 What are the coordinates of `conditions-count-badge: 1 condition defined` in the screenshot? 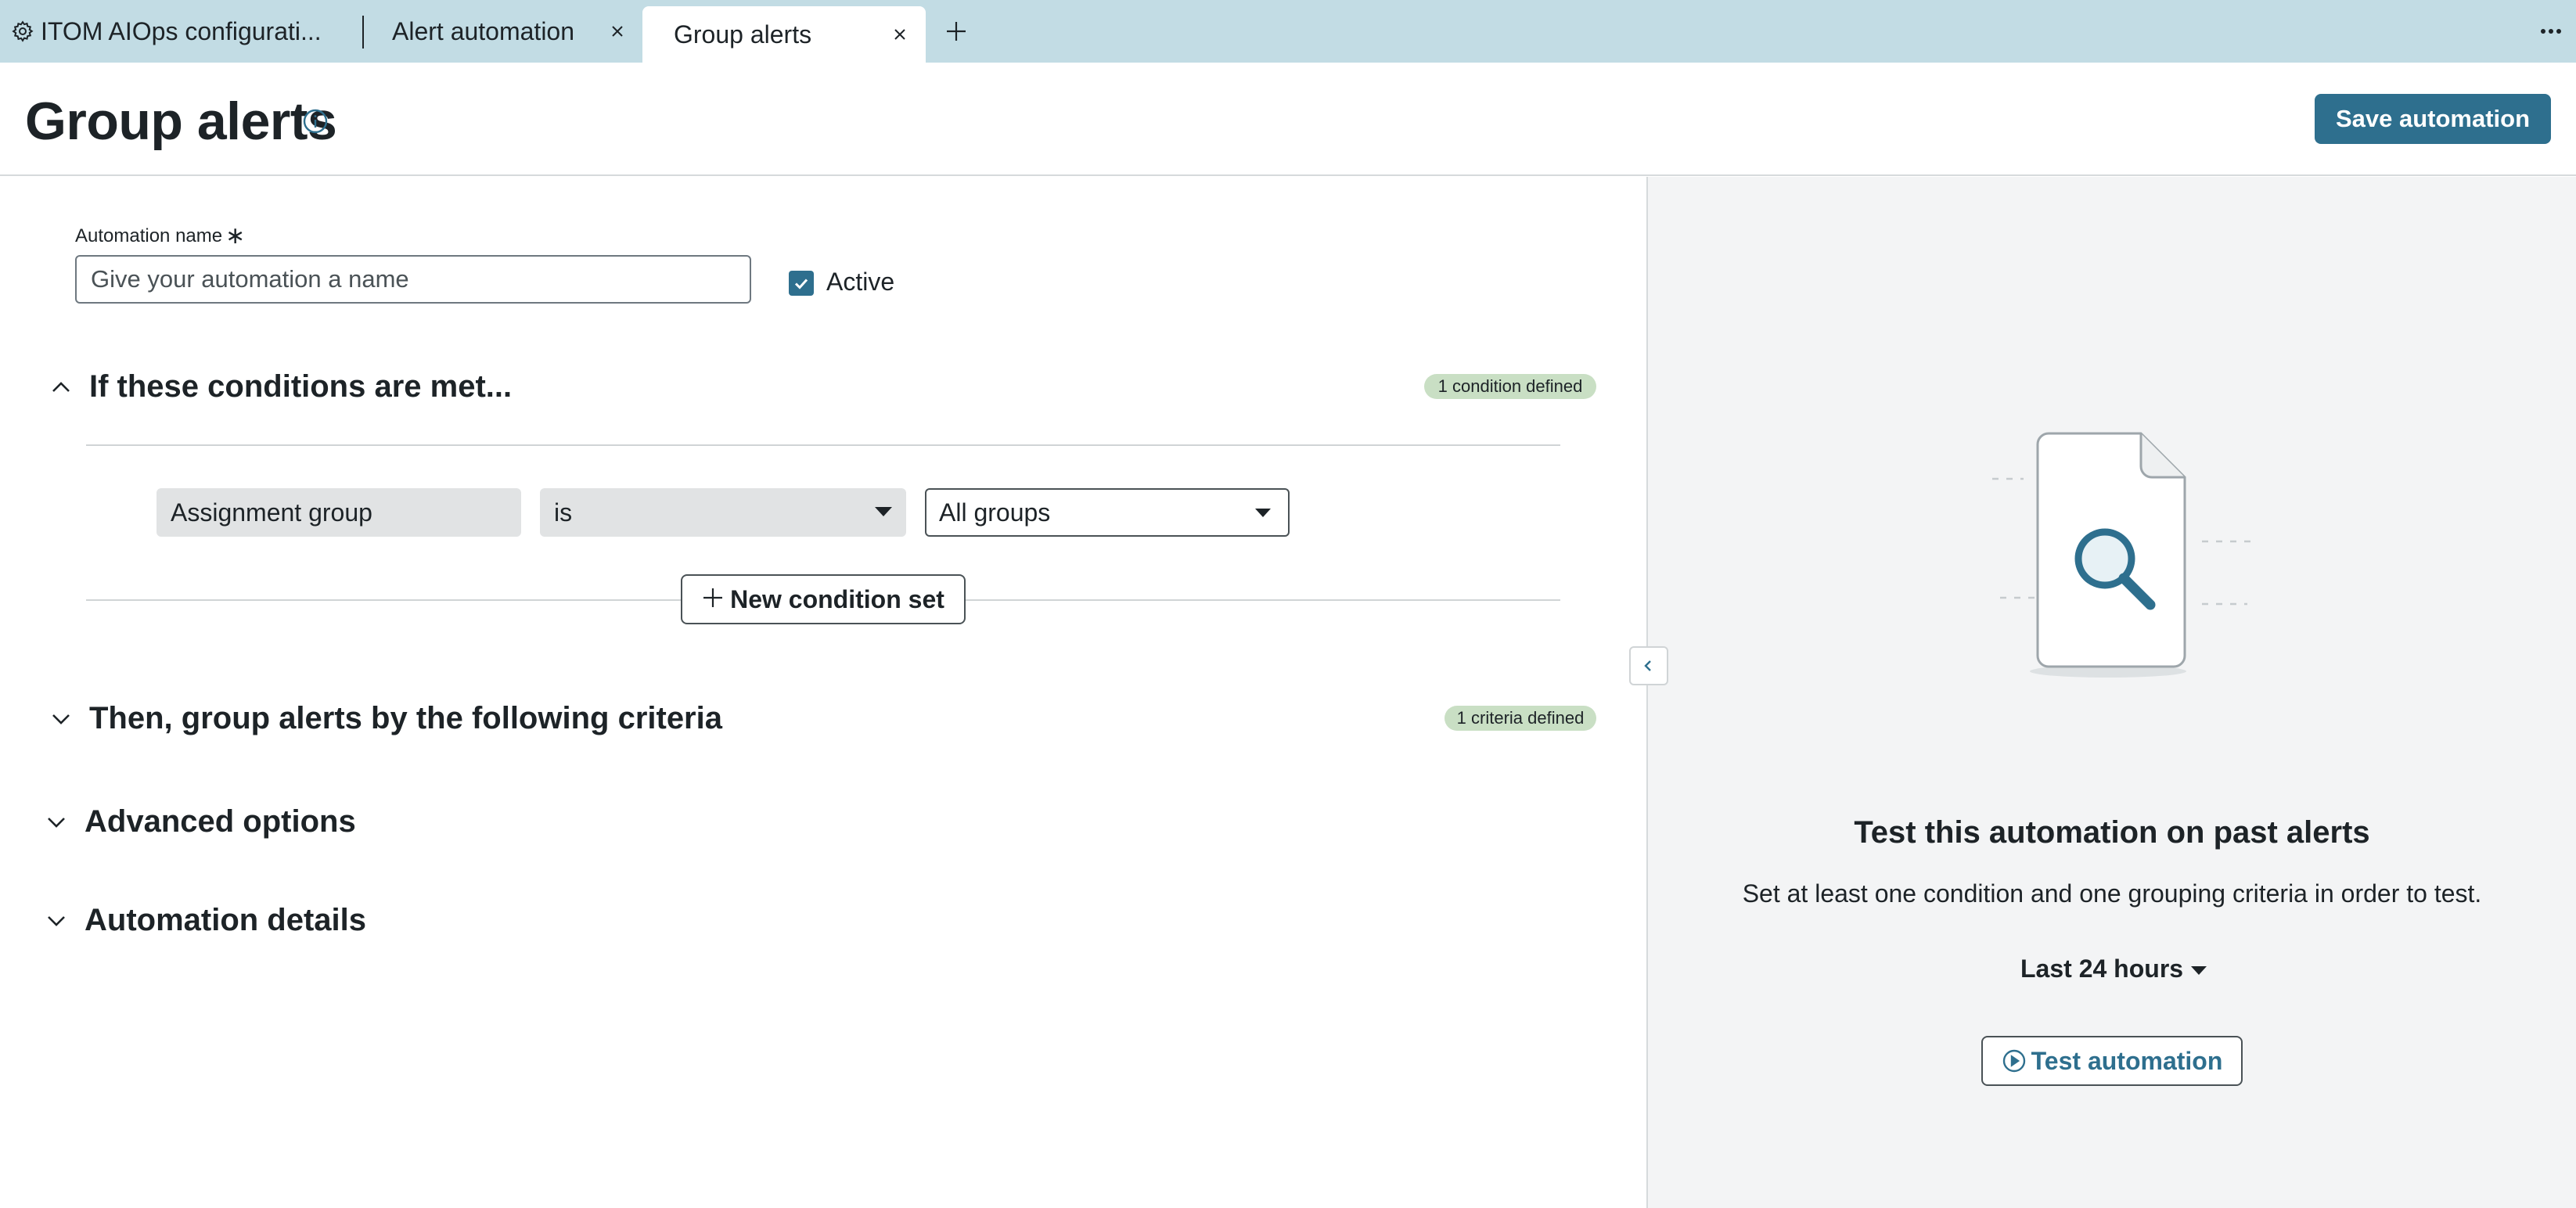 It's located at (1510, 387).